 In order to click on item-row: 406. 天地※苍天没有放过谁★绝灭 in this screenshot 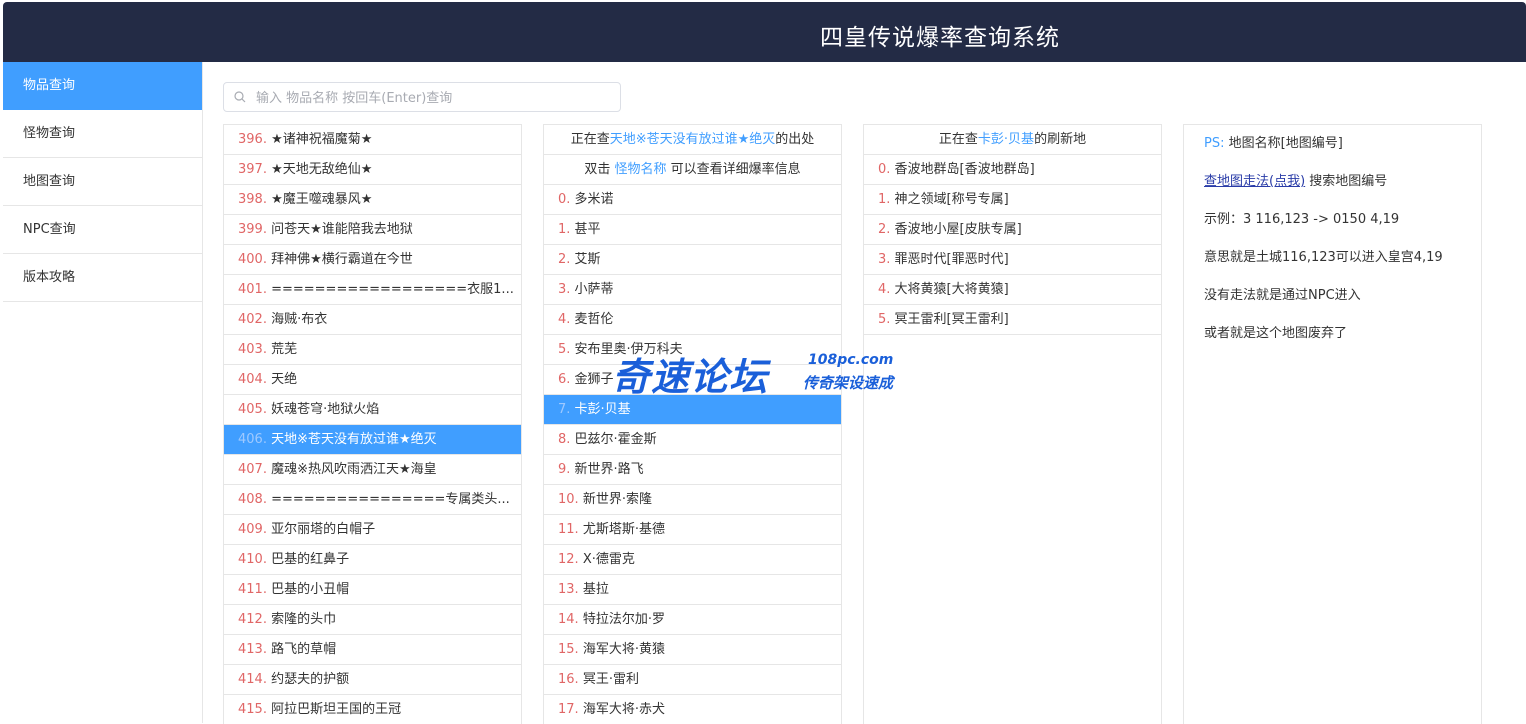, I will do `click(372, 440)`.